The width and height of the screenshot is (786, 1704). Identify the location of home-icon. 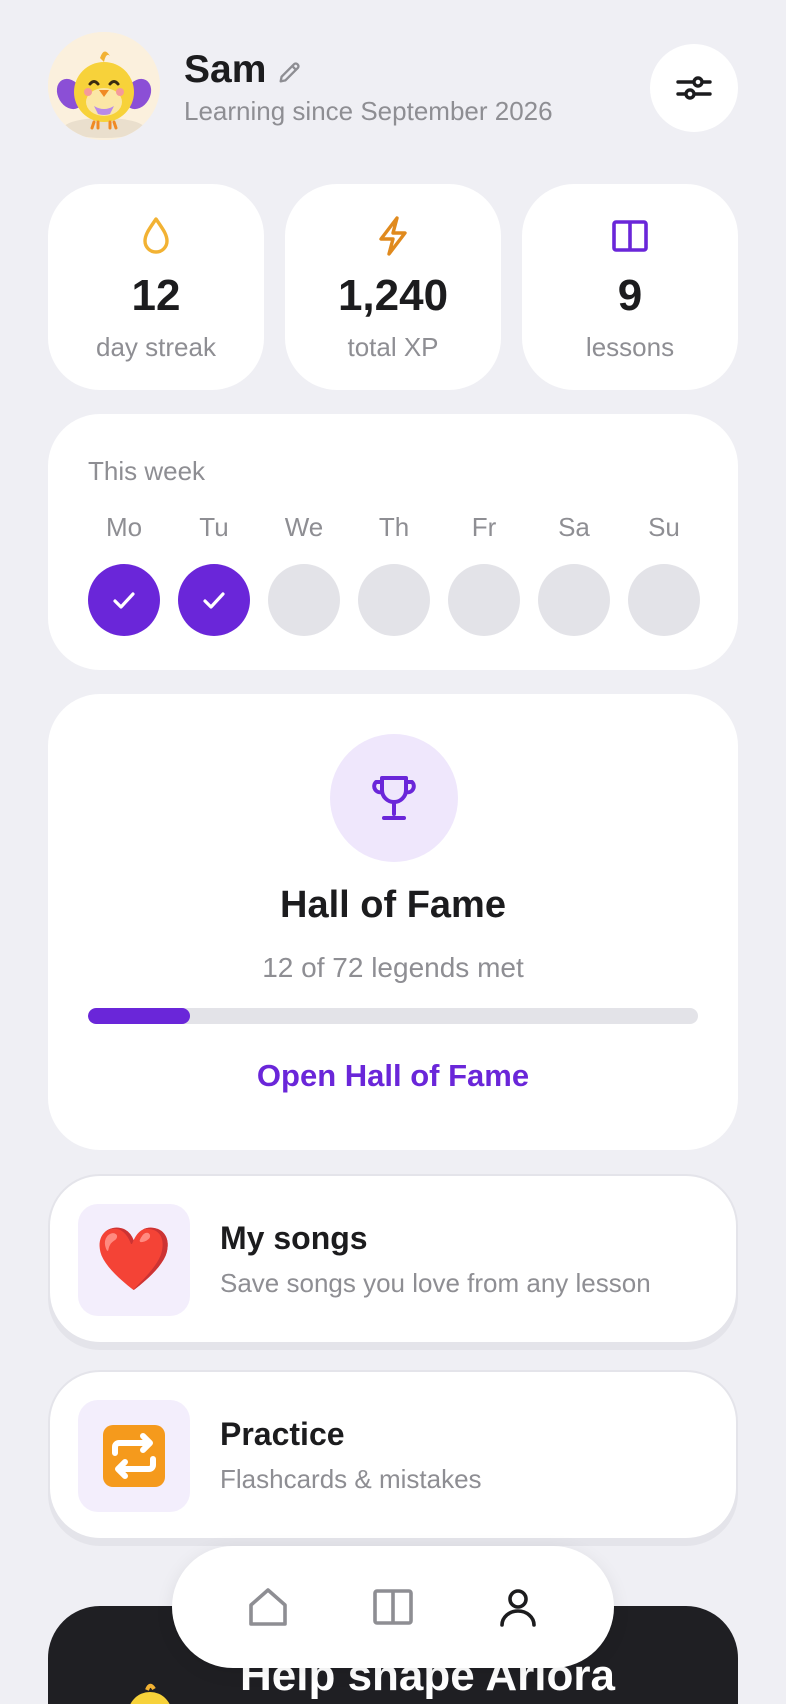
(268, 1607).